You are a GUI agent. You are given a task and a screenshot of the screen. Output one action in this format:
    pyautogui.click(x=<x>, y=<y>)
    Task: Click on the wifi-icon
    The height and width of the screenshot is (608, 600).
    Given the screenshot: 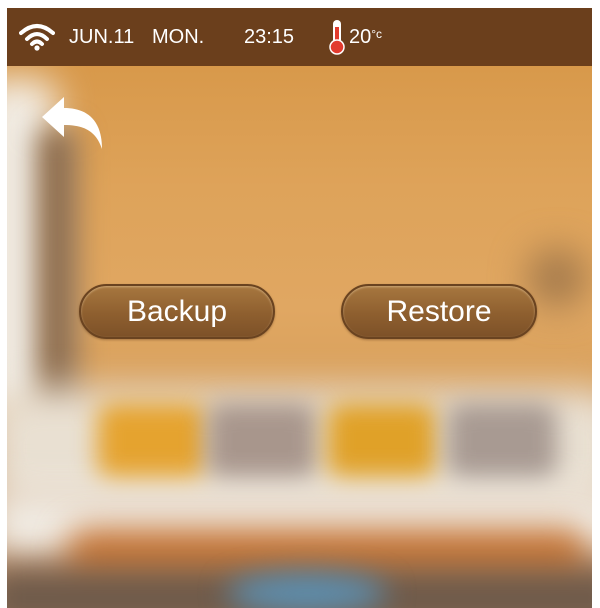 What is the action you would take?
    pyautogui.click(x=37, y=37)
    